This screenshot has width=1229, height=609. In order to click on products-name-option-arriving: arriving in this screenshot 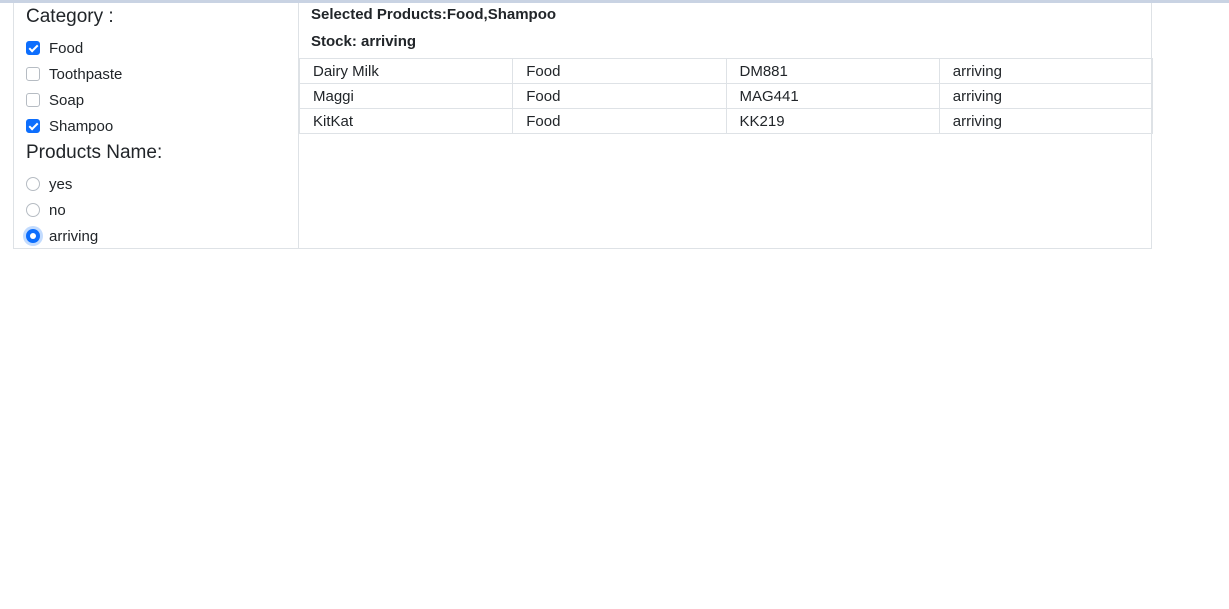, I will do `click(62, 236)`.